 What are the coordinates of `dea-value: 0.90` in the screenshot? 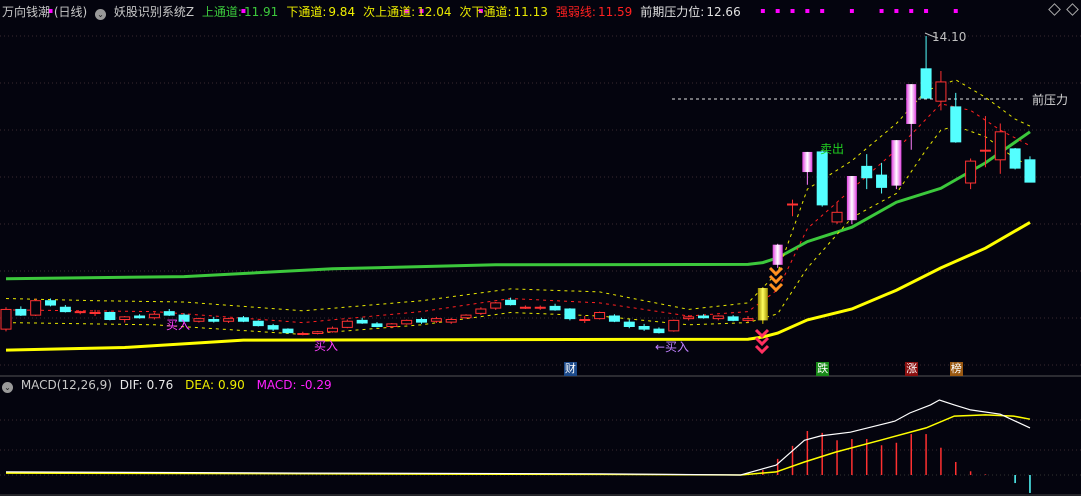 It's located at (231, 385).